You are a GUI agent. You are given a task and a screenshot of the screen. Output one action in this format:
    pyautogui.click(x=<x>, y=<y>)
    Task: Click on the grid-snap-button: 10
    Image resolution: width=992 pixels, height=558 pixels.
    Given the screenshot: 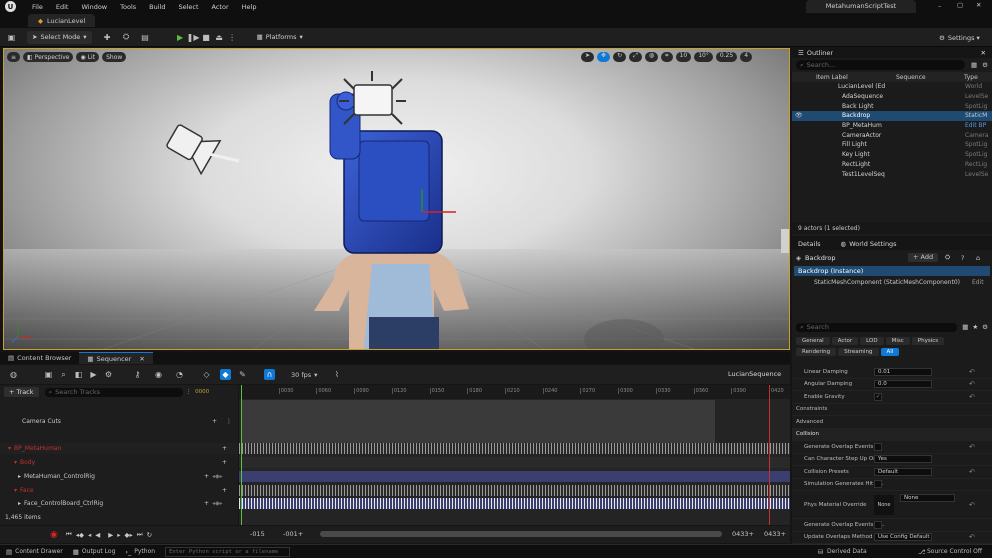 What is the action you would take?
    pyautogui.click(x=683, y=57)
    